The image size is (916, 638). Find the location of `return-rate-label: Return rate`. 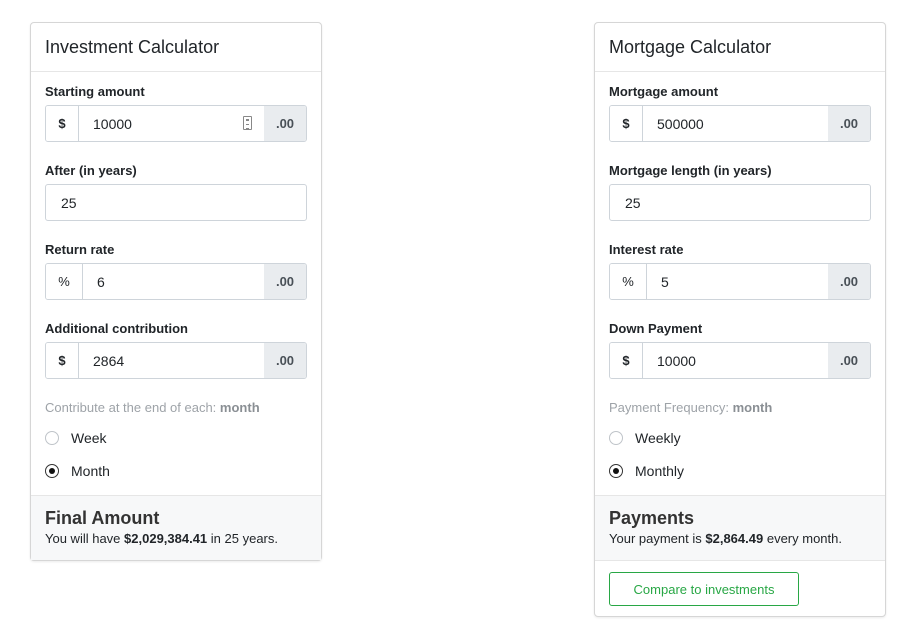

return-rate-label: Return rate is located at coordinates (80, 249).